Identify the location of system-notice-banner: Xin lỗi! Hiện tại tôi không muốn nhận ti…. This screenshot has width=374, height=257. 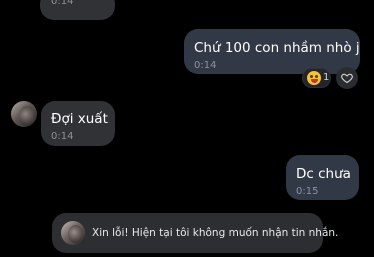
(195, 233).